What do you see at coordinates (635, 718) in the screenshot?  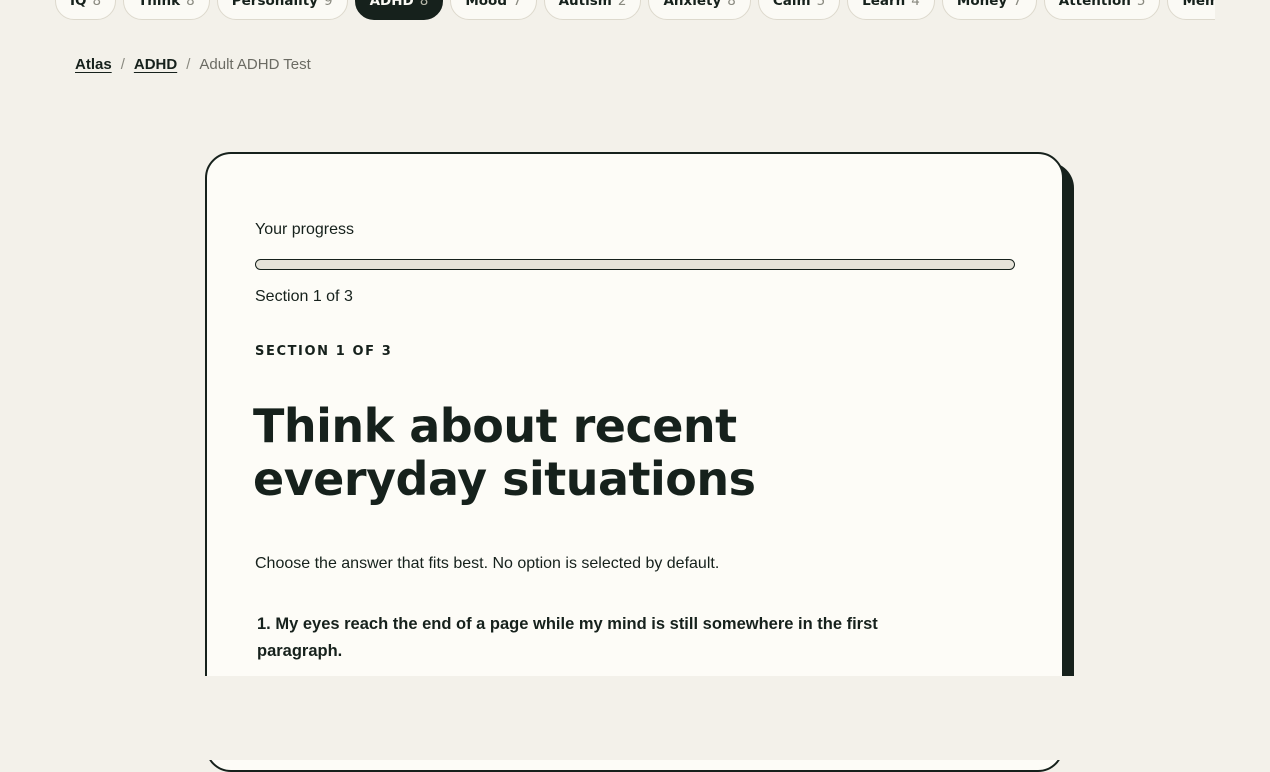 I see `page-bottom-area` at bounding box center [635, 718].